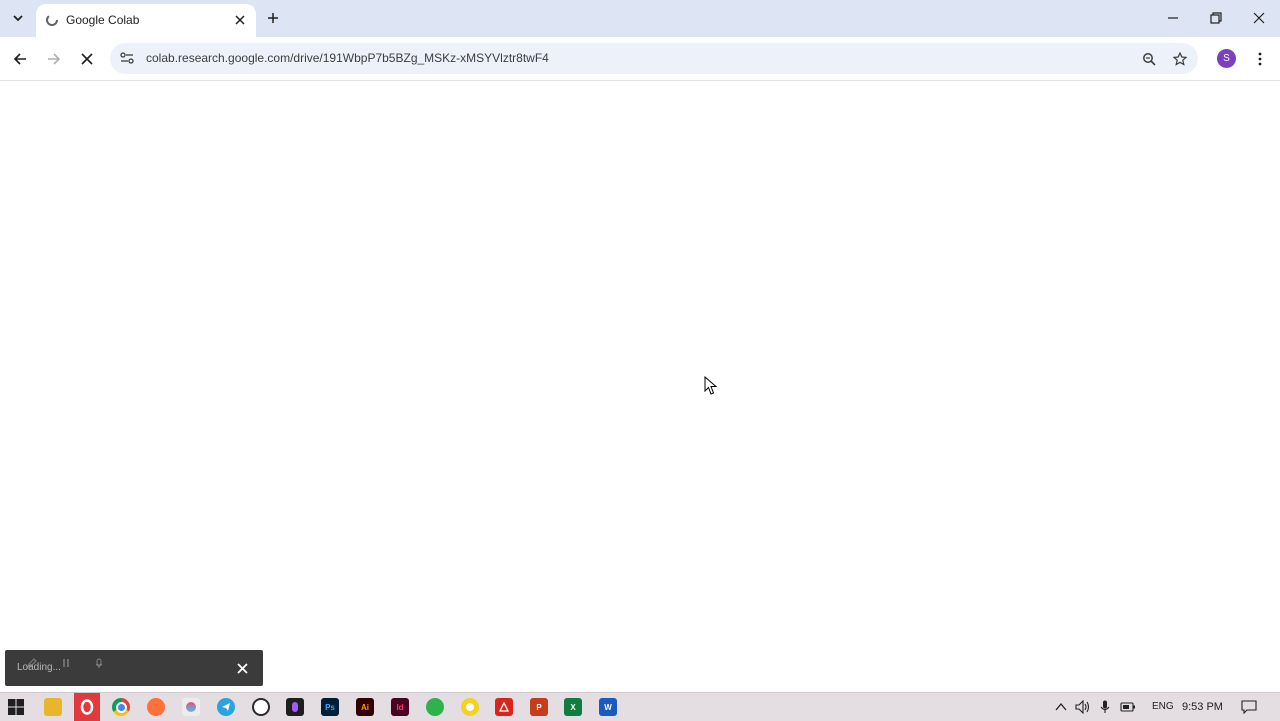 This screenshot has height=721, width=1280. I want to click on tab-google-colab: Google Colab, so click(146, 20).